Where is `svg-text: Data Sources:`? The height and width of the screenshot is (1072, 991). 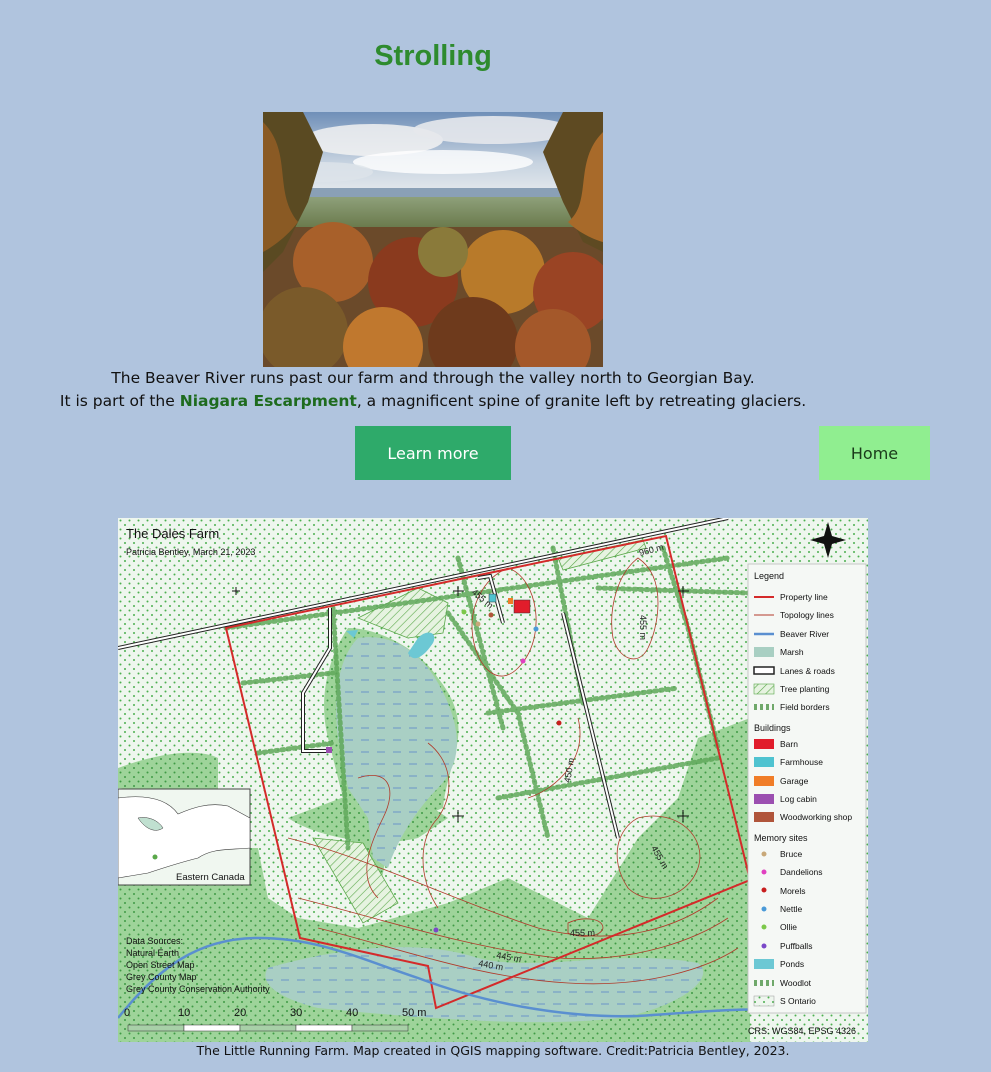 svg-text: Data Sources: is located at coordinates (154, 941).